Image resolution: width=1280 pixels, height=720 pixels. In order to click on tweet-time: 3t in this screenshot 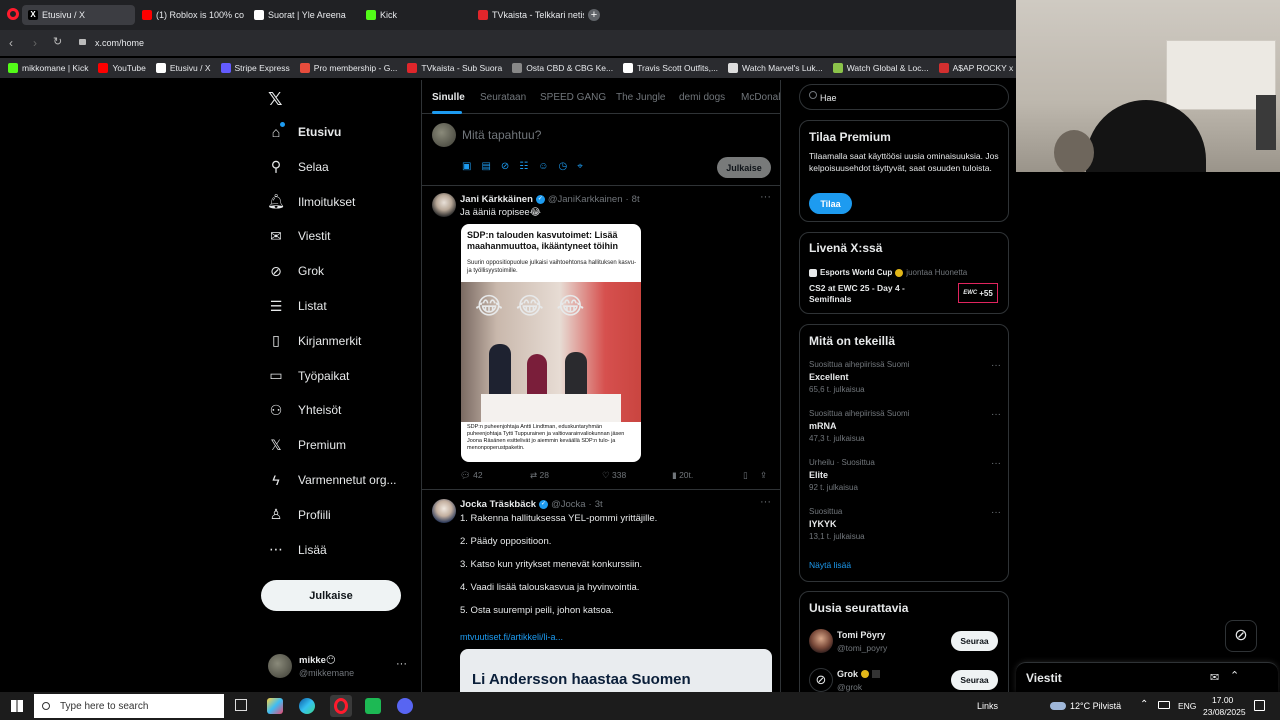, I will do `click(599, 504)`.